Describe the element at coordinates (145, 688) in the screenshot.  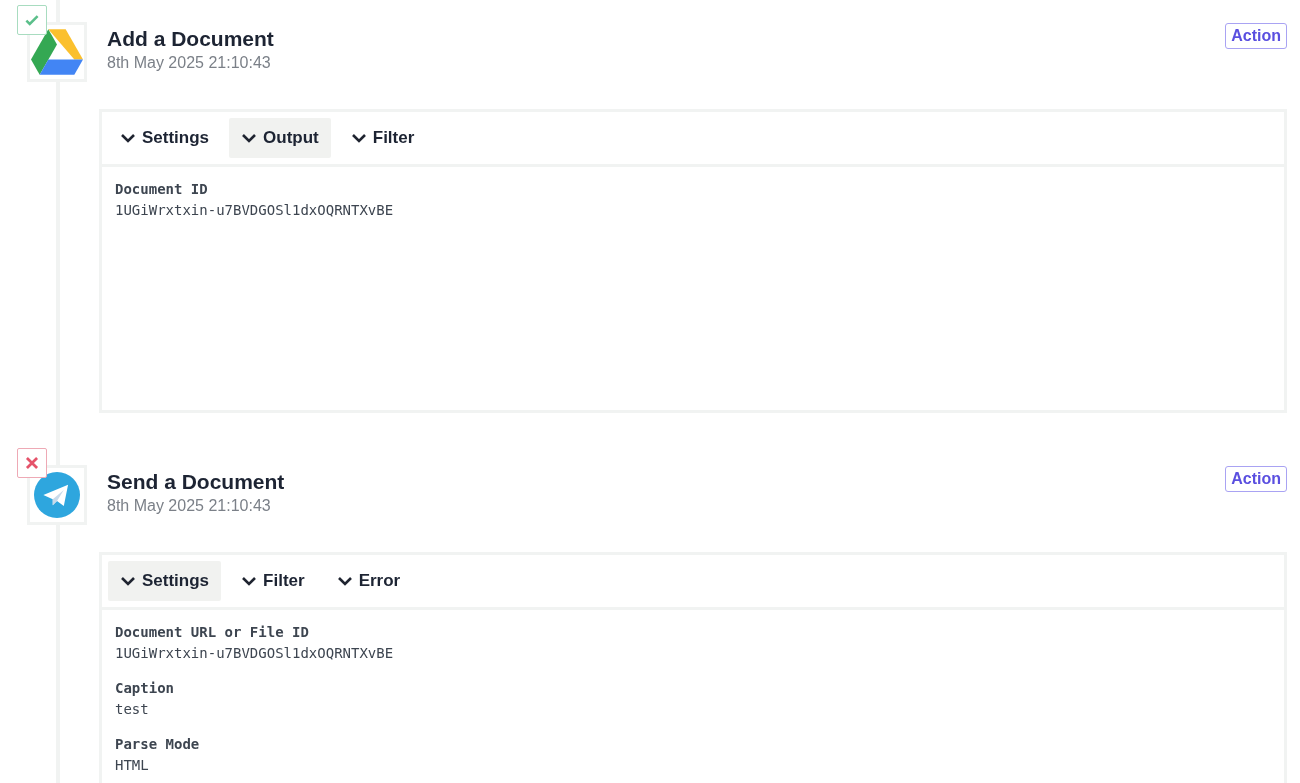
I see `field-label: Caption` at that location.